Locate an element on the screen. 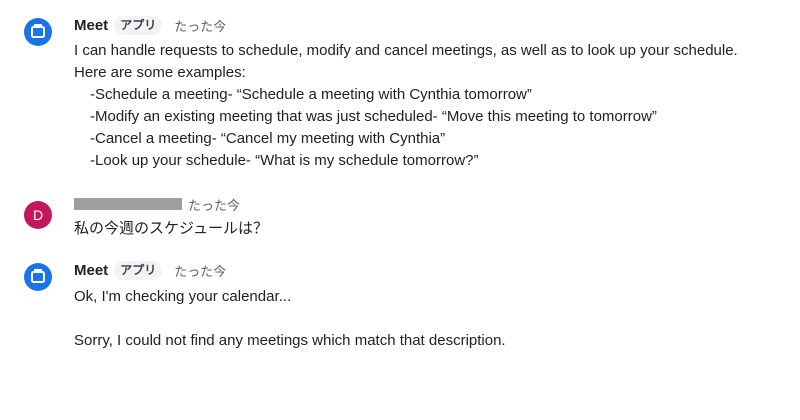 This screenshot has height=420, width=800. redacted-username is located at coordinates (128, 204).